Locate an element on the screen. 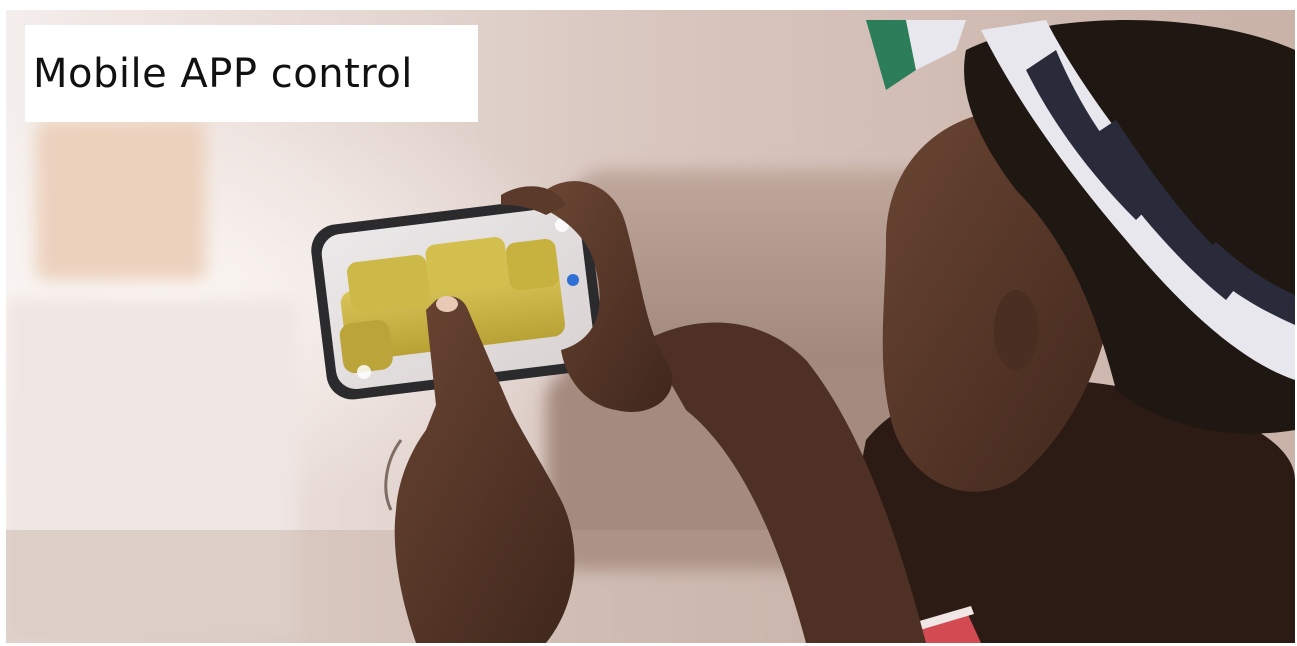 The width and height of the screenshot is (1297, 646). screen-button-icon is located at coordinates (364, 372).